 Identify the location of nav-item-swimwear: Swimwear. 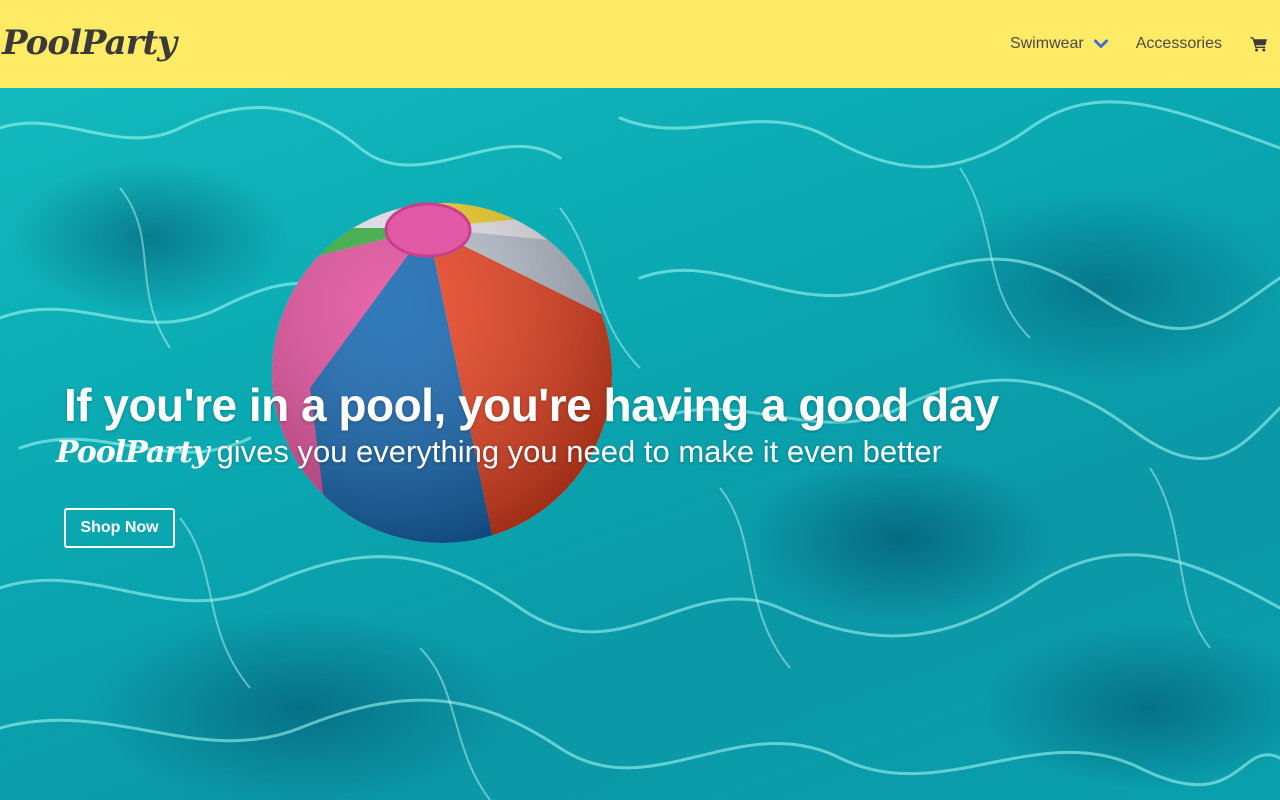
(1059, 44).